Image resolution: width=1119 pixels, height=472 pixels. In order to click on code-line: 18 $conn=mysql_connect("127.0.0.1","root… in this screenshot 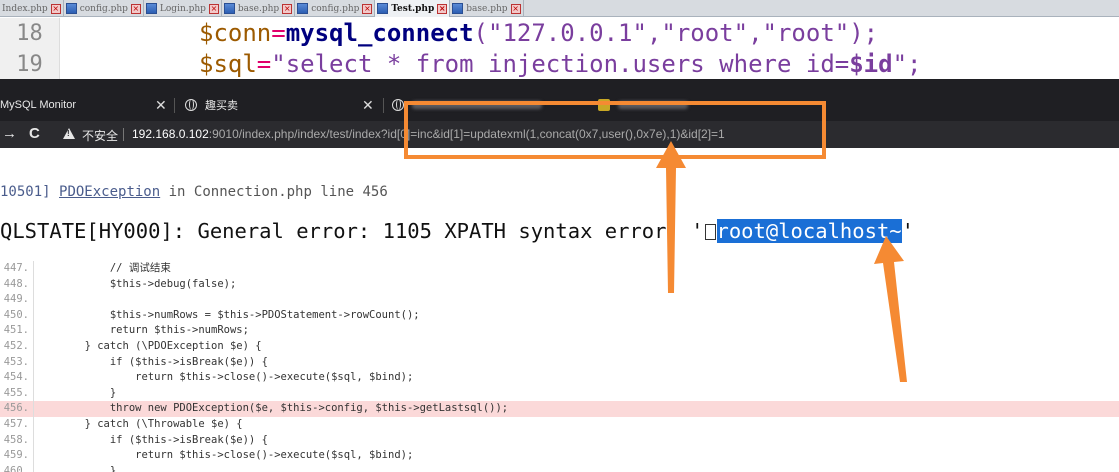, I will do `click(559, 33)`.